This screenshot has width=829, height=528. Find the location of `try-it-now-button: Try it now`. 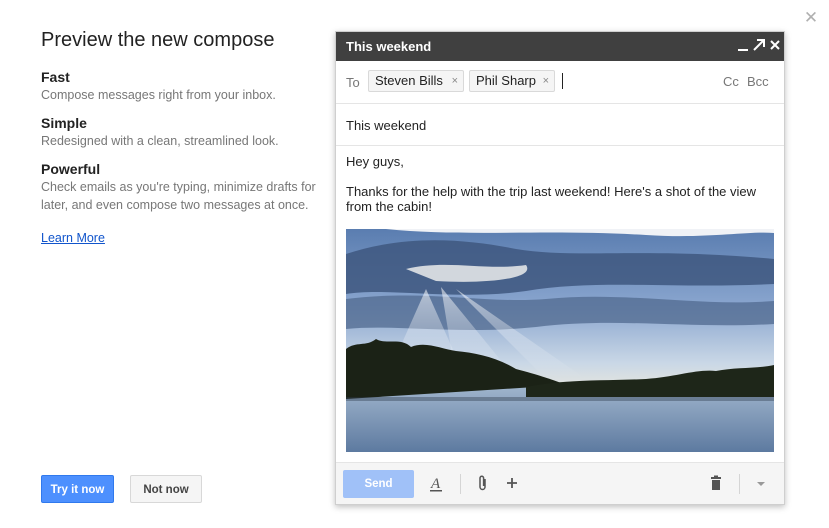

try-it-now-button: Try it now is located at coordinates (77, 489).